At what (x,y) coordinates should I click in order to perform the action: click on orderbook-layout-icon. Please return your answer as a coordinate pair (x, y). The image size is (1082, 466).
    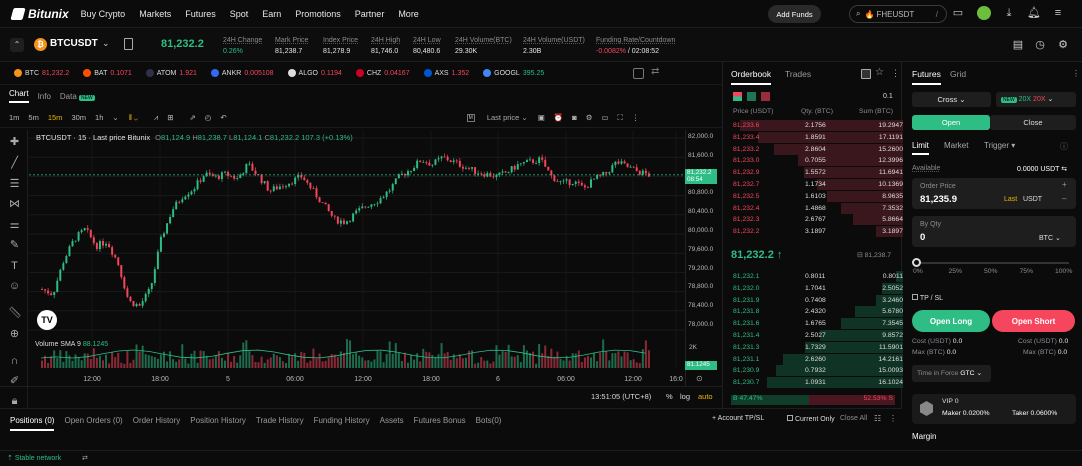
    Looking at the image, I should click on (866, 74).